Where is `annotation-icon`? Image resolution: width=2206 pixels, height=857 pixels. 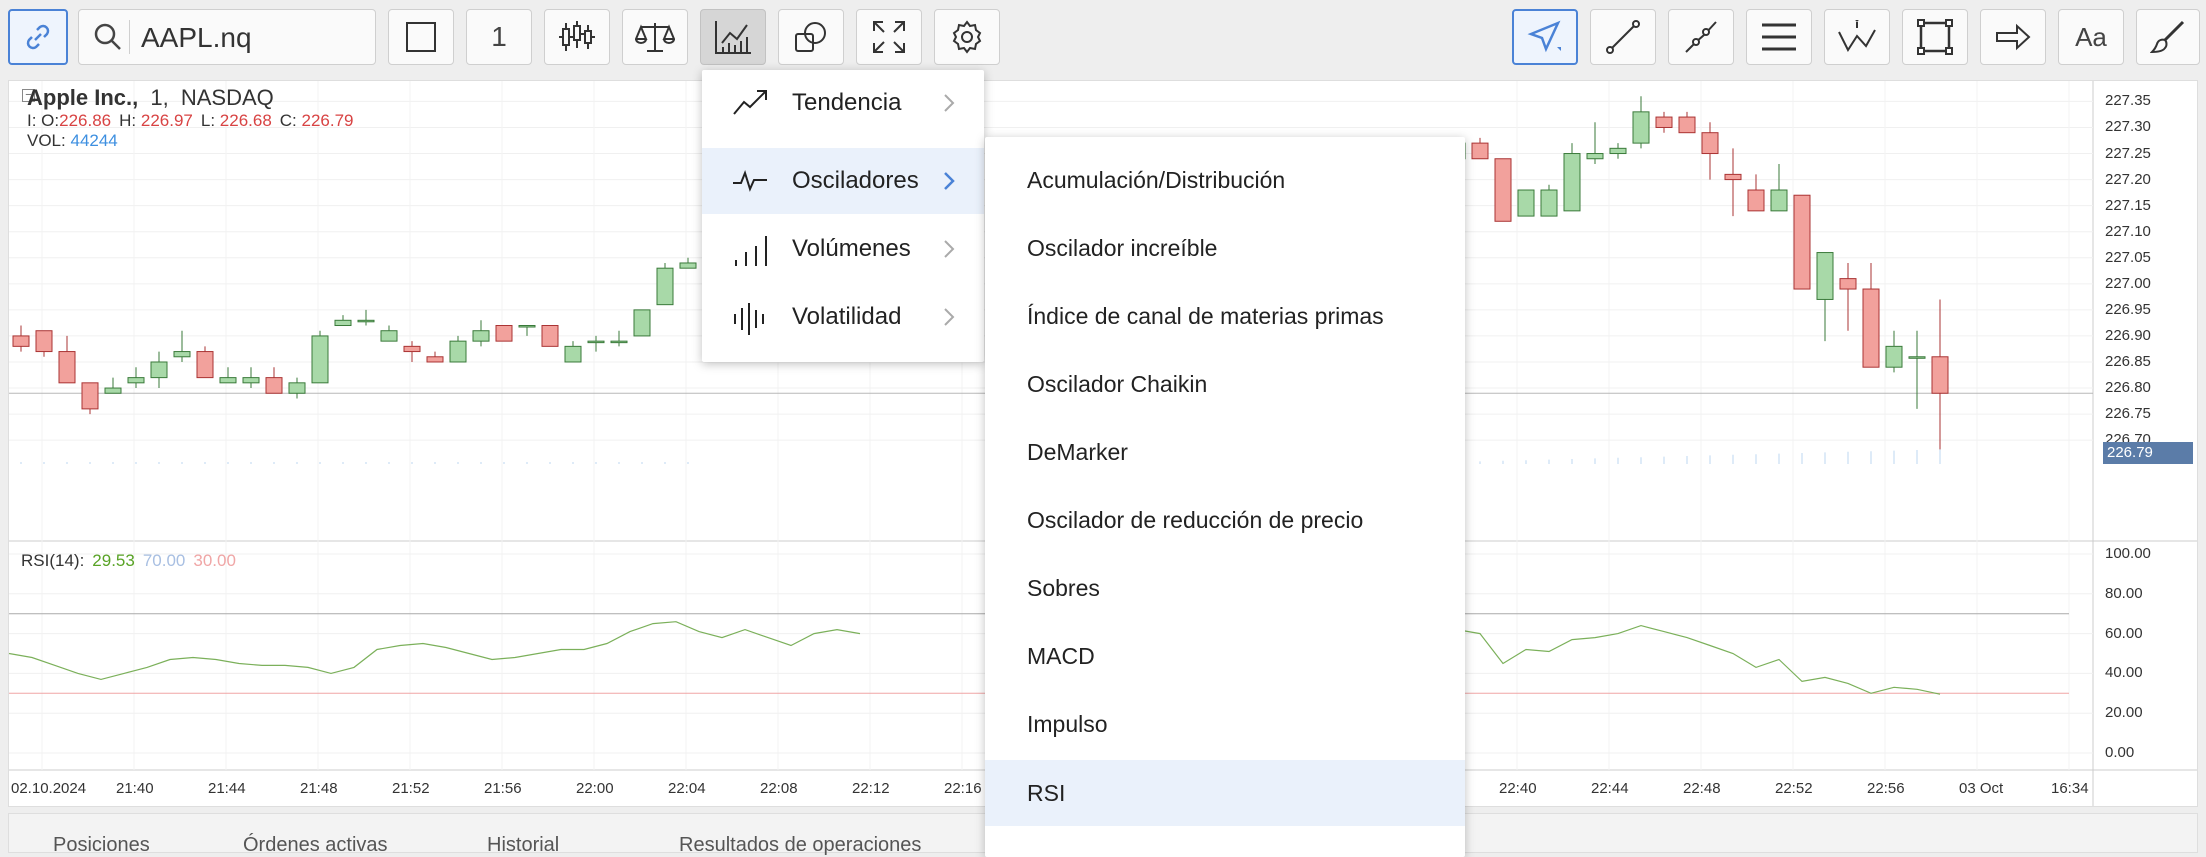 annotation-icon is located at coordinates (1857, 36).